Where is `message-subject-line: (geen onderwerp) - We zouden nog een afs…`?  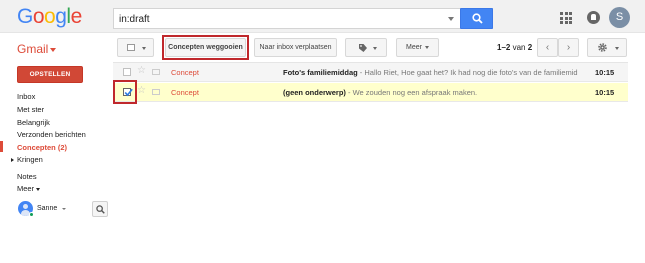
message-subject-line: (geen onderwerp) - We zouden nog een afs… is located at coordinates (433, 92).